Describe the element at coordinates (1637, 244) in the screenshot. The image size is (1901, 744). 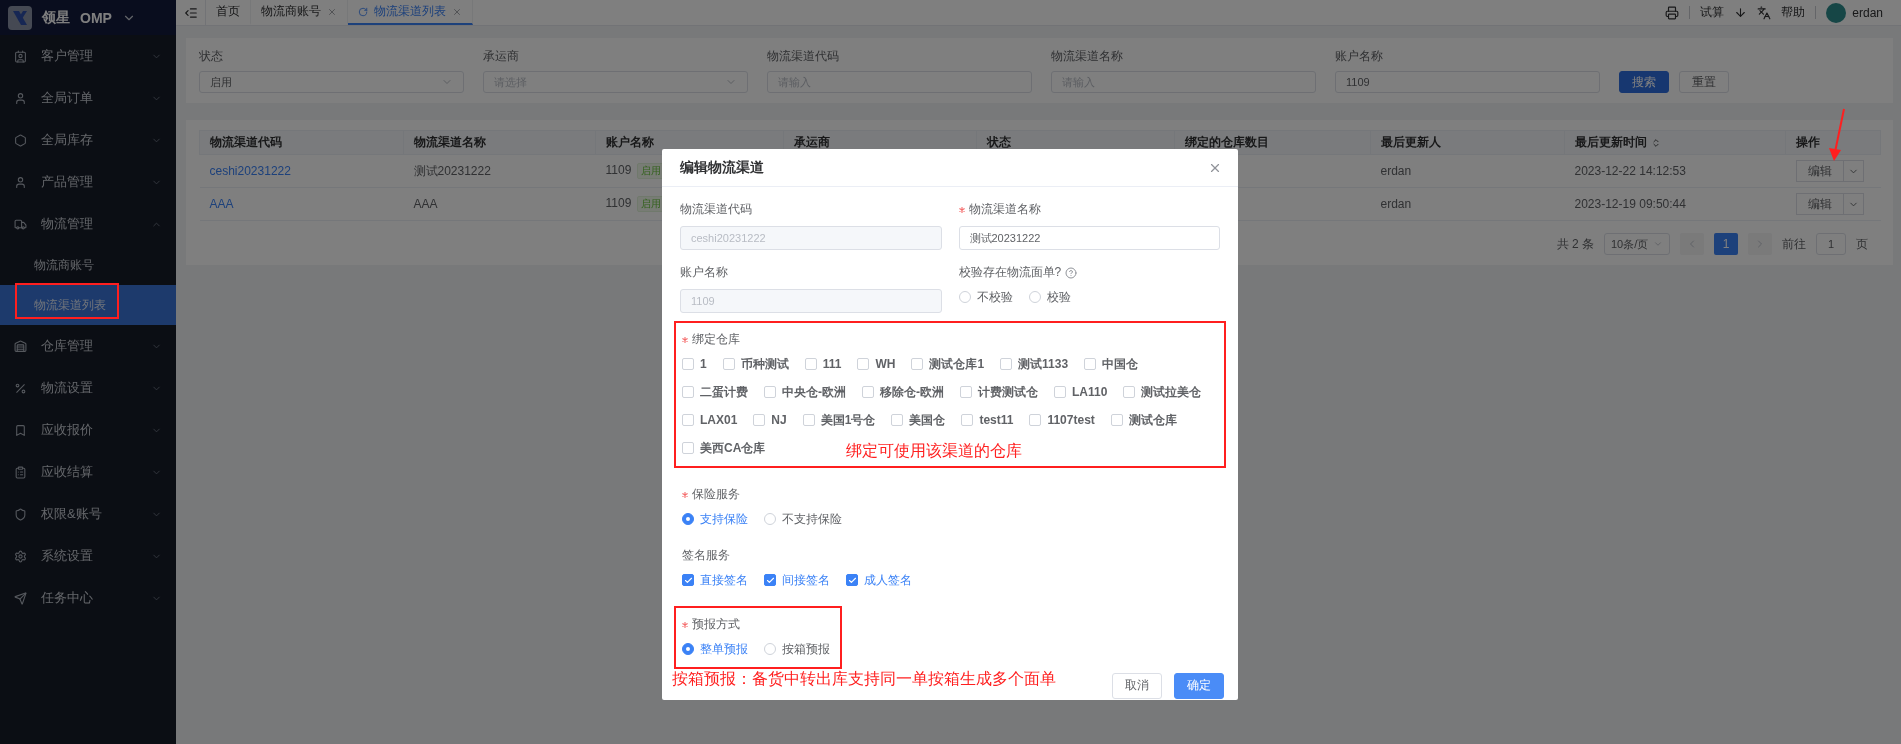
I see `page-size-select: 10条/页` at that location.